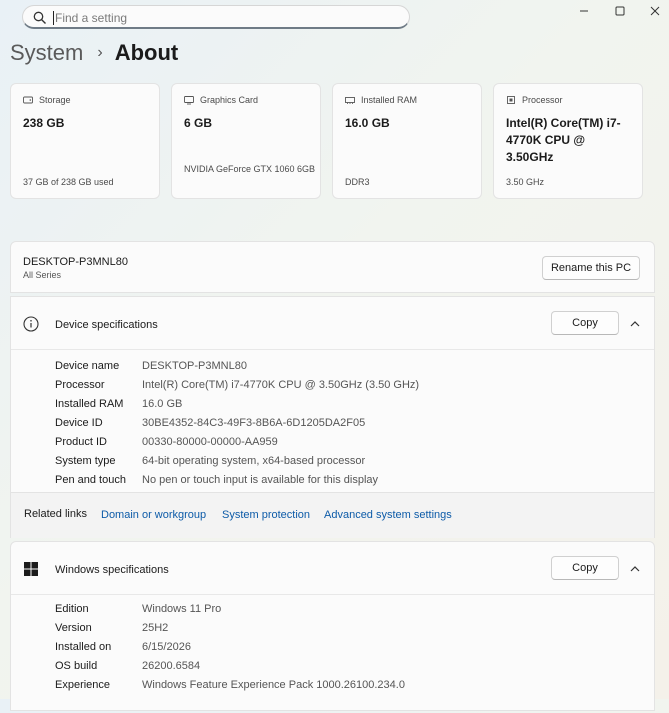 Image resolution: width=669 pixels, height=713 pixels. Describe the element at coordinates (73, 628) in the screenshot. I see `spec-key: Version` at that location.